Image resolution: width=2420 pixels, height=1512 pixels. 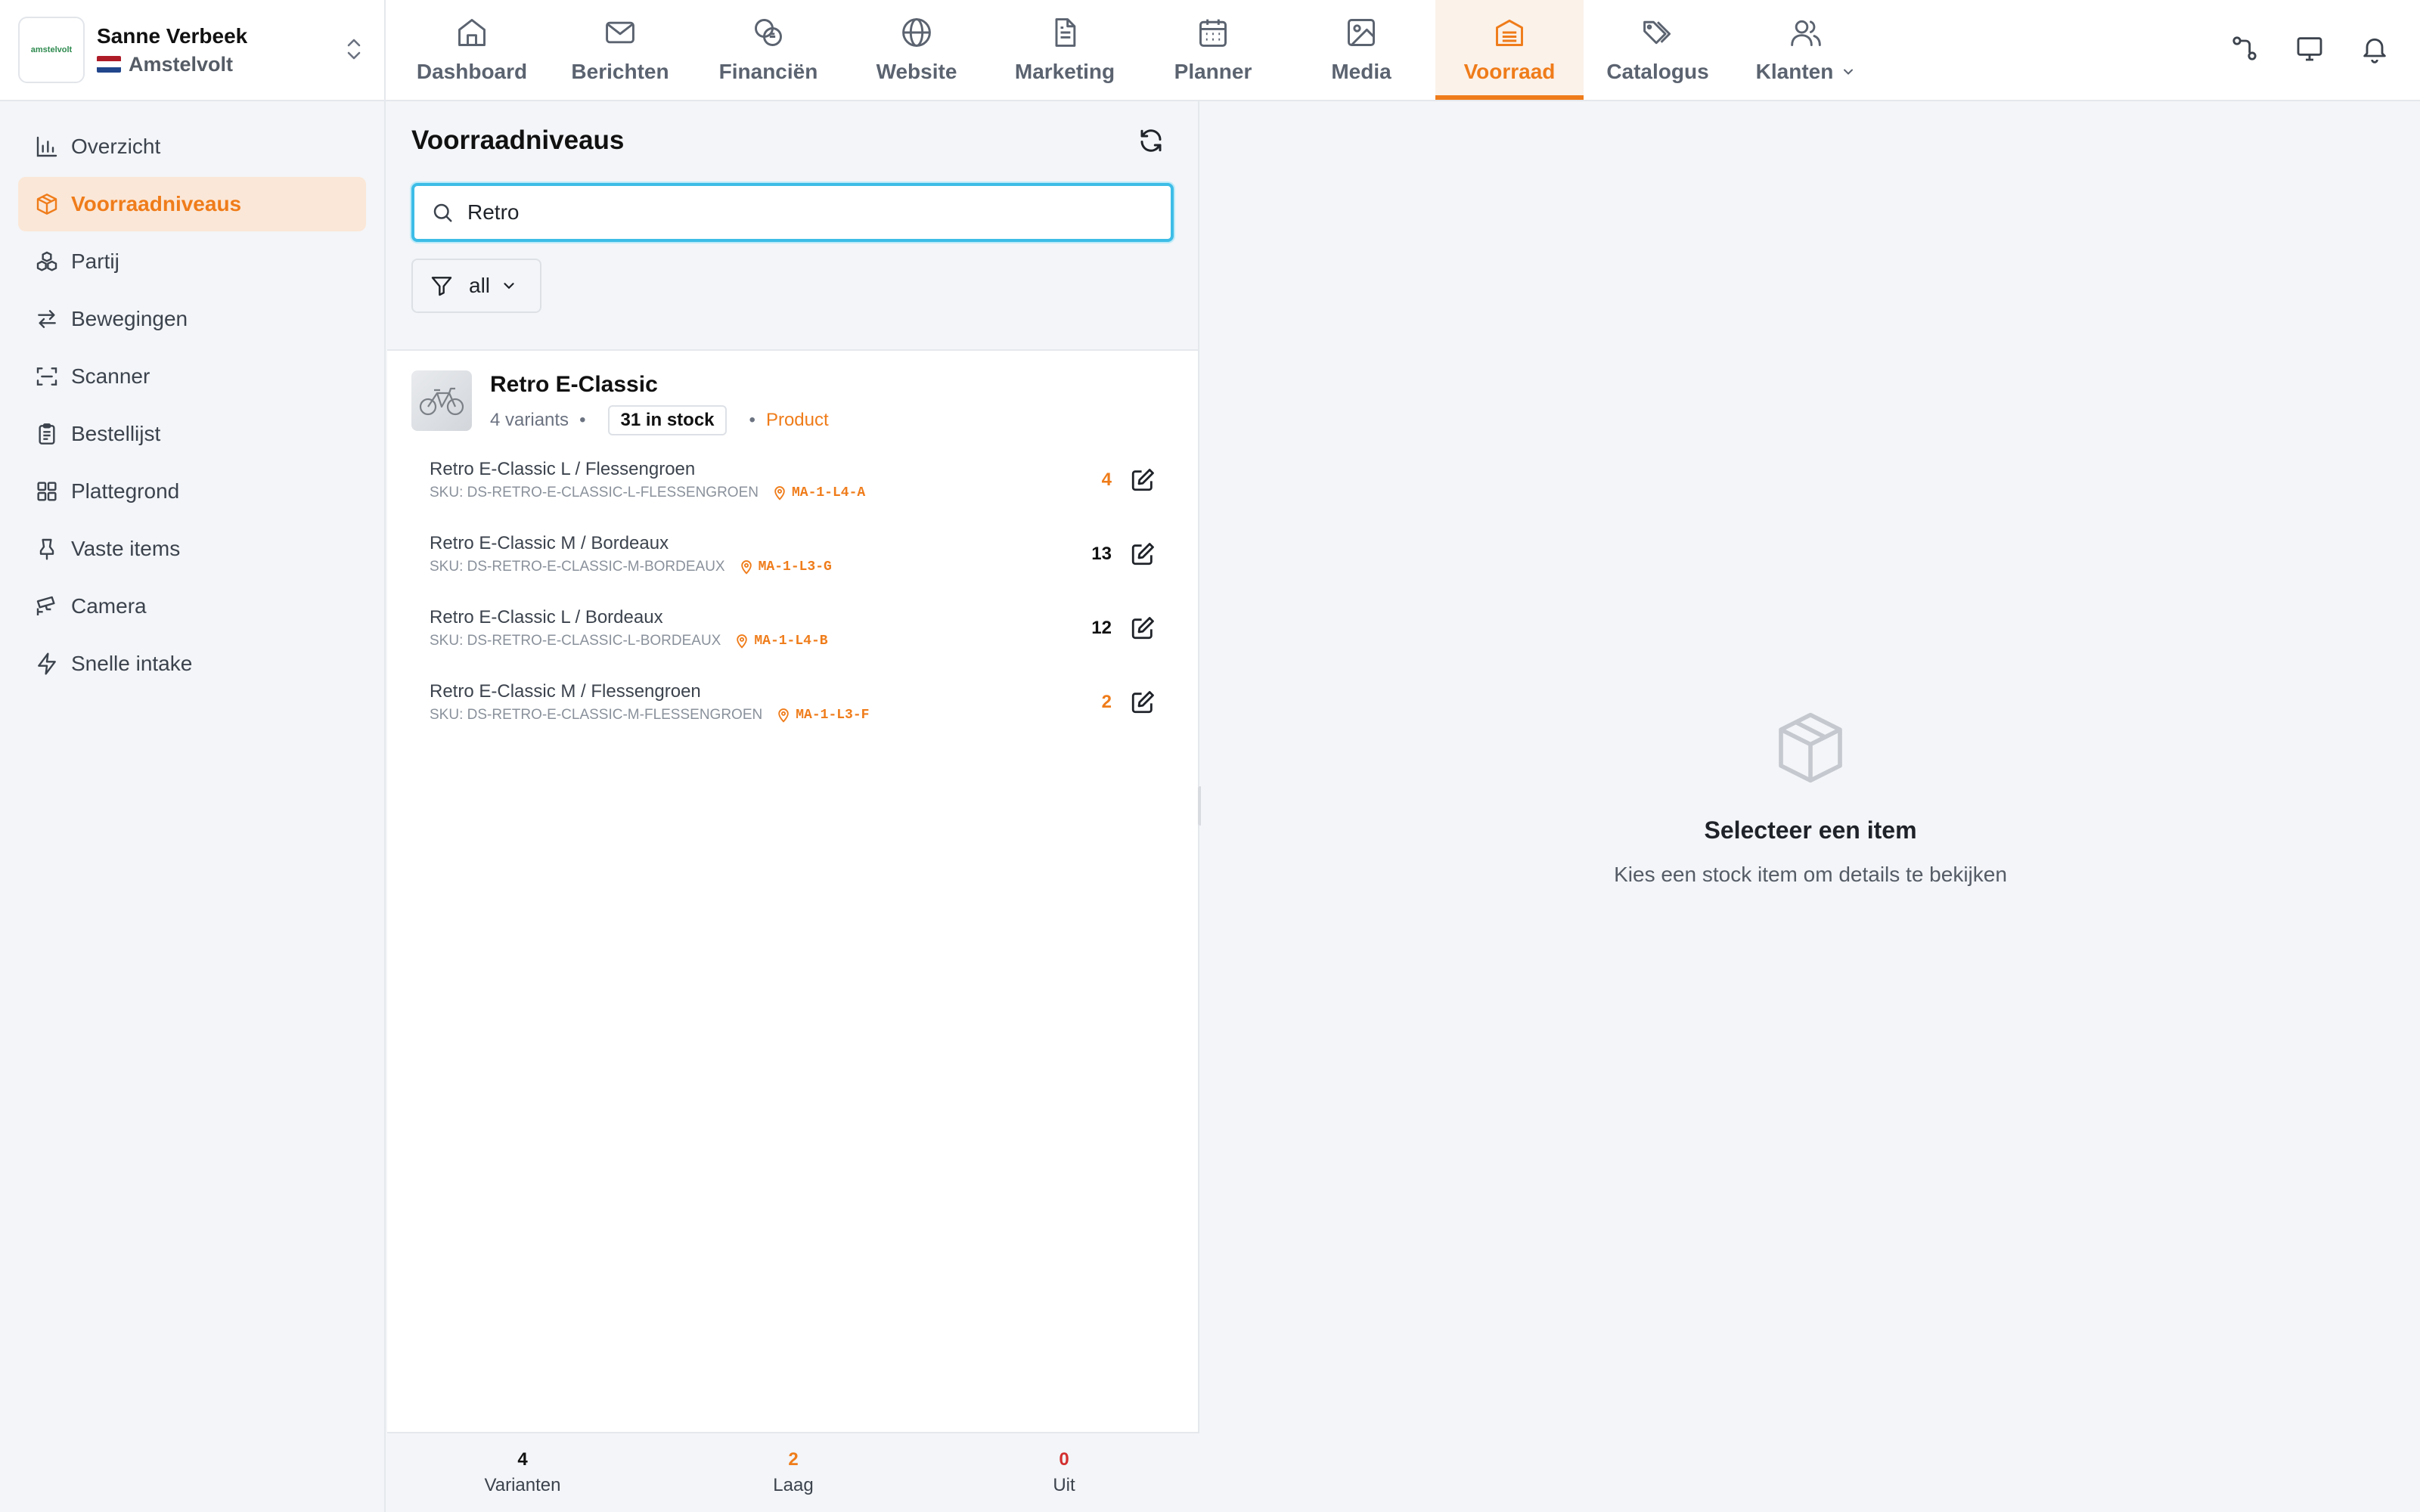 I want to click on sidebar-item-plattegrond: Plattegrond, so click(x=192, y=491).